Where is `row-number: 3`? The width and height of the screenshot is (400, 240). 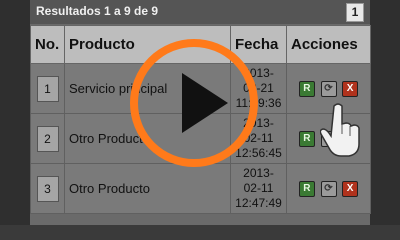 row-number: 3 is located at coordinates (47, 188).